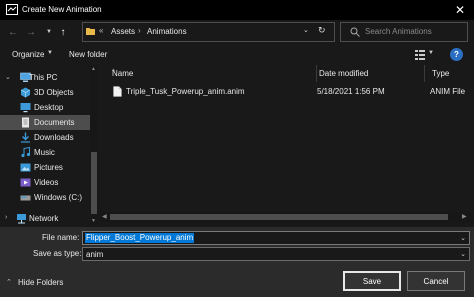 Image resolution: width=474 pixels, height=297 pixels. Describe the element at coordinates (25, 167) in the screenshot. I see `picture-icon` at that location.